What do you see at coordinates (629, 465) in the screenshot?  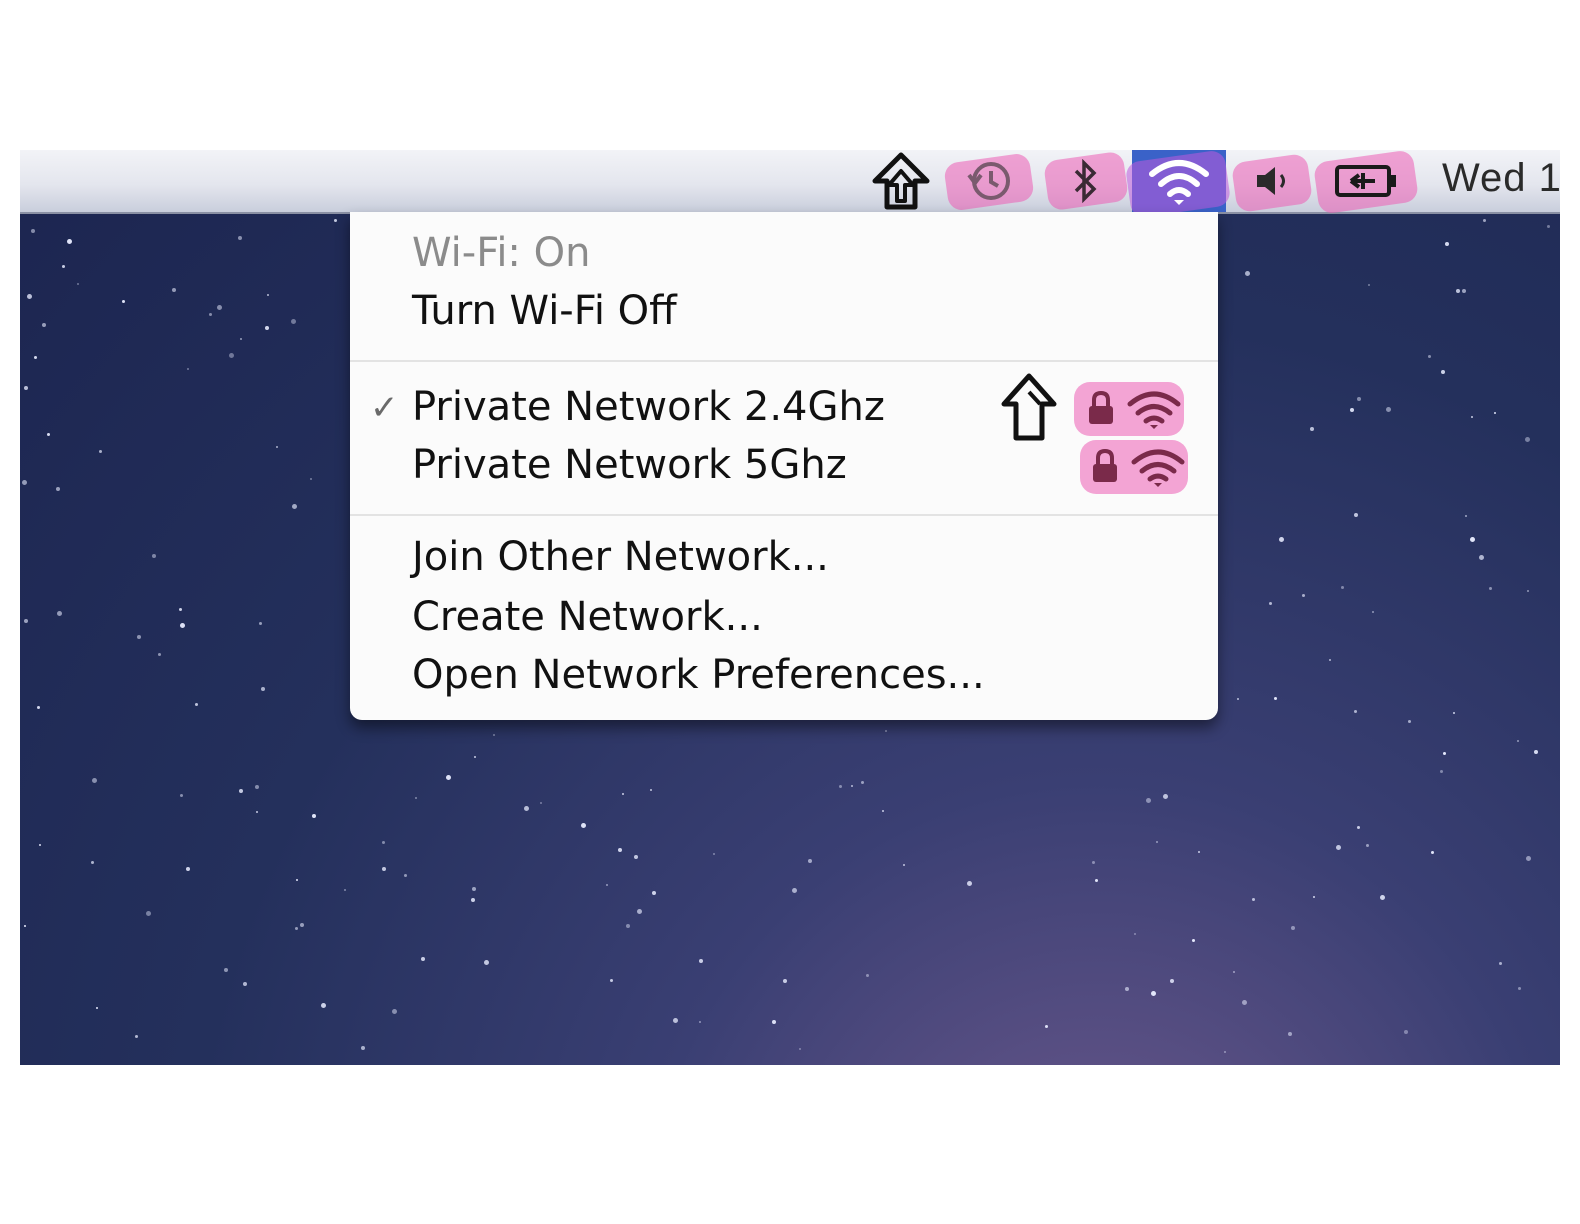 I see `network-item-5ghz: Private Network 5Ghz` at bounding box center [629, 465].